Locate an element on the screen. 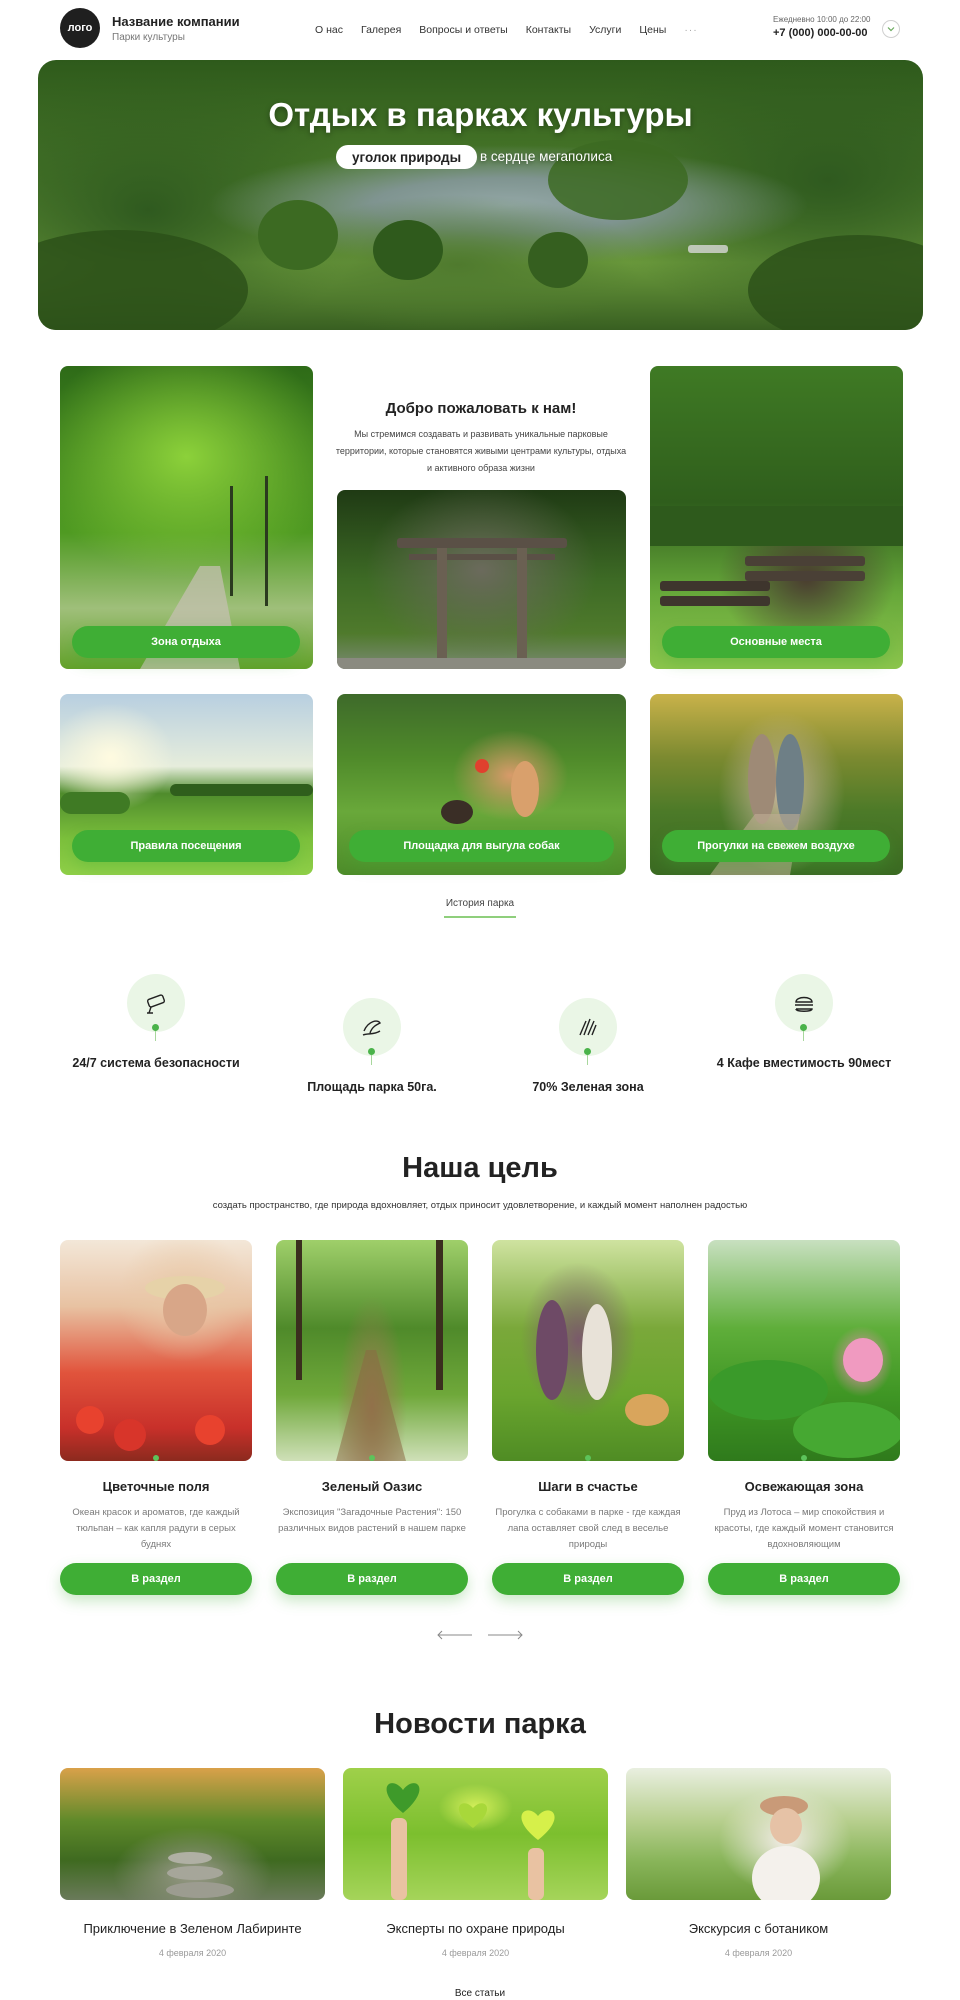  nav-item-prices: Цены is located at coordinates (652, 30).